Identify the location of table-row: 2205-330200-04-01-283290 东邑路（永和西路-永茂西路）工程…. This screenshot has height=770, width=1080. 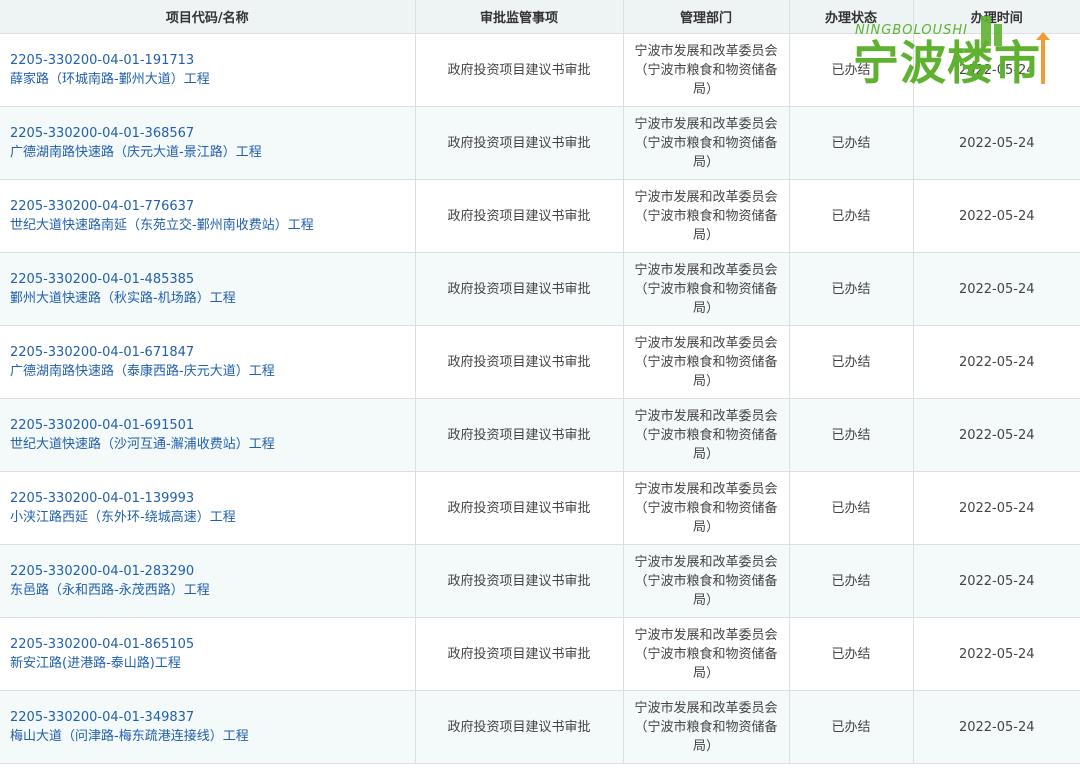
(540, 581).